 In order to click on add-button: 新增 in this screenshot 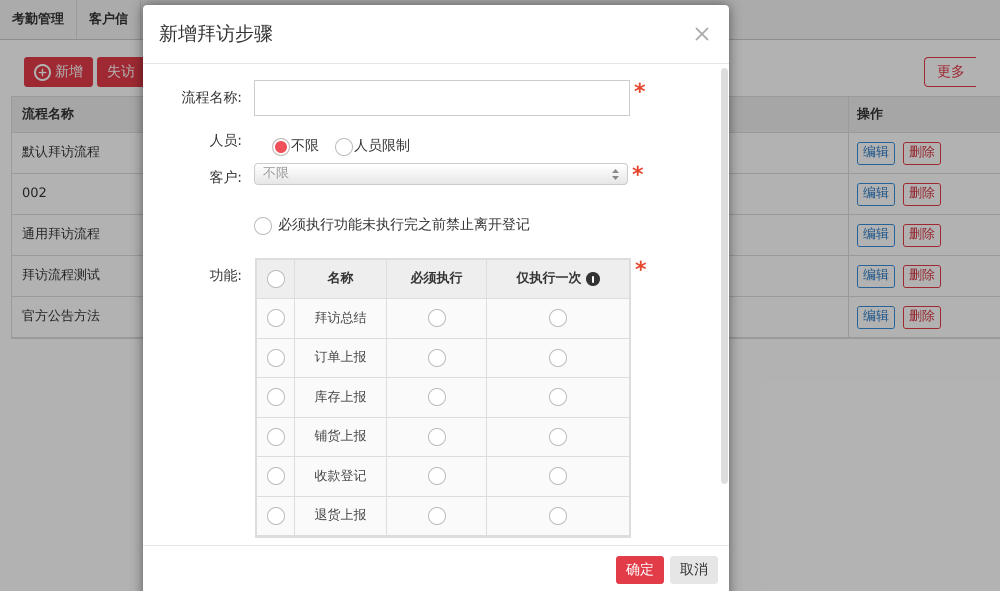, I will do `click(58, 72)`.